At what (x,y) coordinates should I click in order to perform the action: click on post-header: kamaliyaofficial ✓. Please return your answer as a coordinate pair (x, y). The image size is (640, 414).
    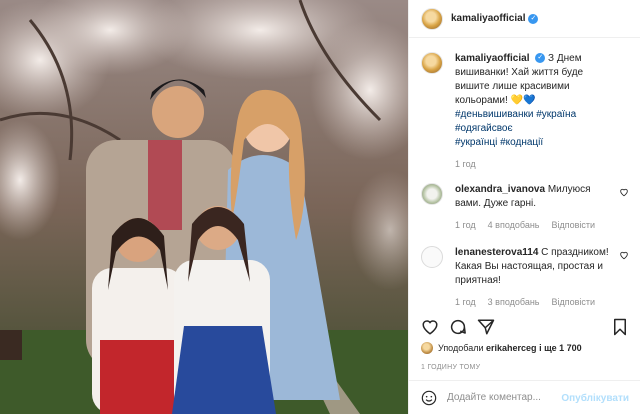
    Looking at the image, I should click on (524, 19).